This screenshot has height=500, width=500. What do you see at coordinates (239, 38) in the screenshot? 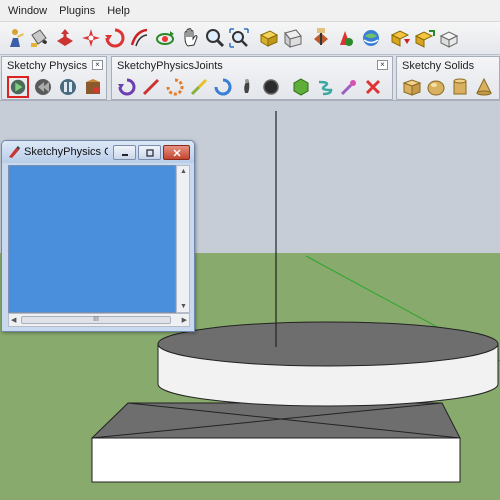
I see `zoom-extents-icon` at bounding box center [239, 38].